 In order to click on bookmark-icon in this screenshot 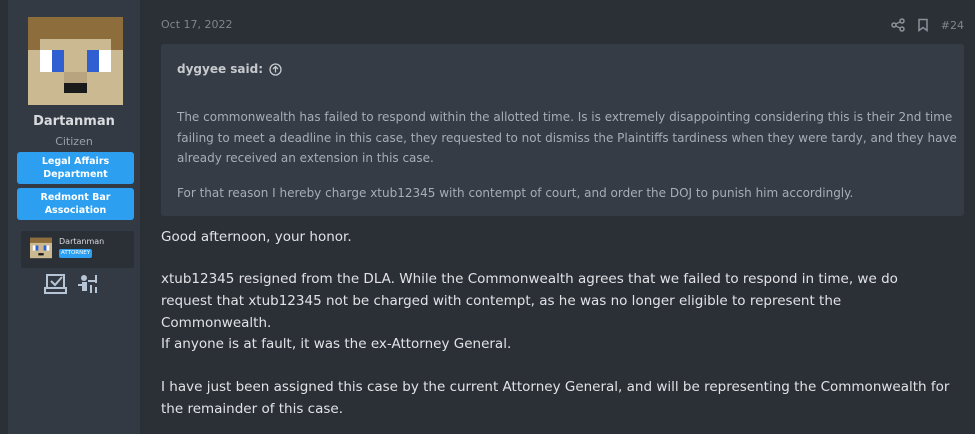, I will do `click(923, 25)`.